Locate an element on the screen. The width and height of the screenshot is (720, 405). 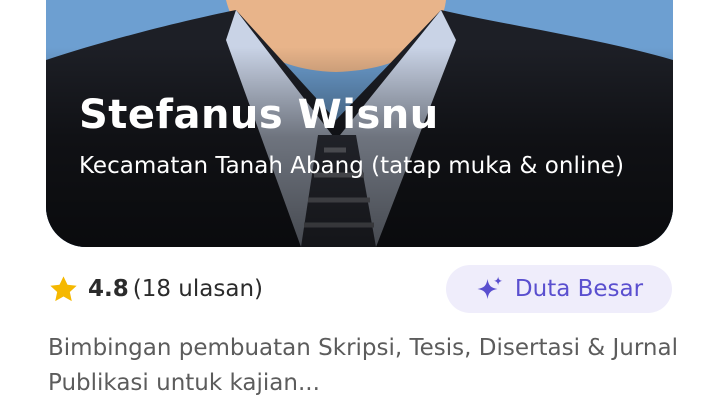
star-icon is located at coordinates (63, 288).